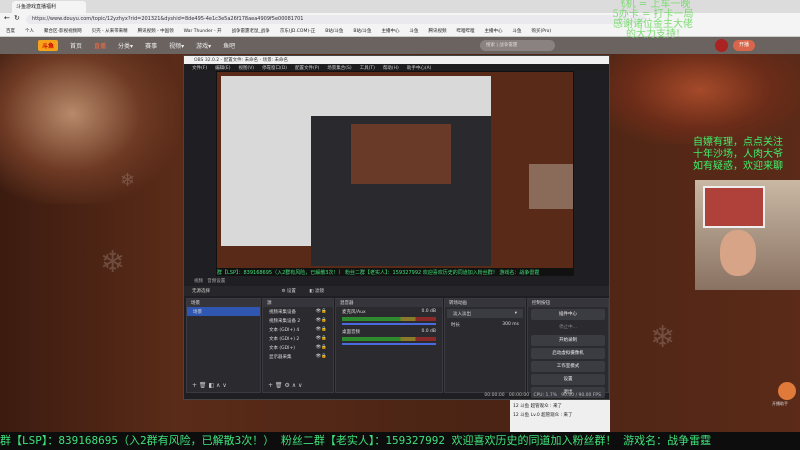  I want to click on chat-message: 12 斗鱼 Lv.0 超管观众 : 来了, so click(543, 415).